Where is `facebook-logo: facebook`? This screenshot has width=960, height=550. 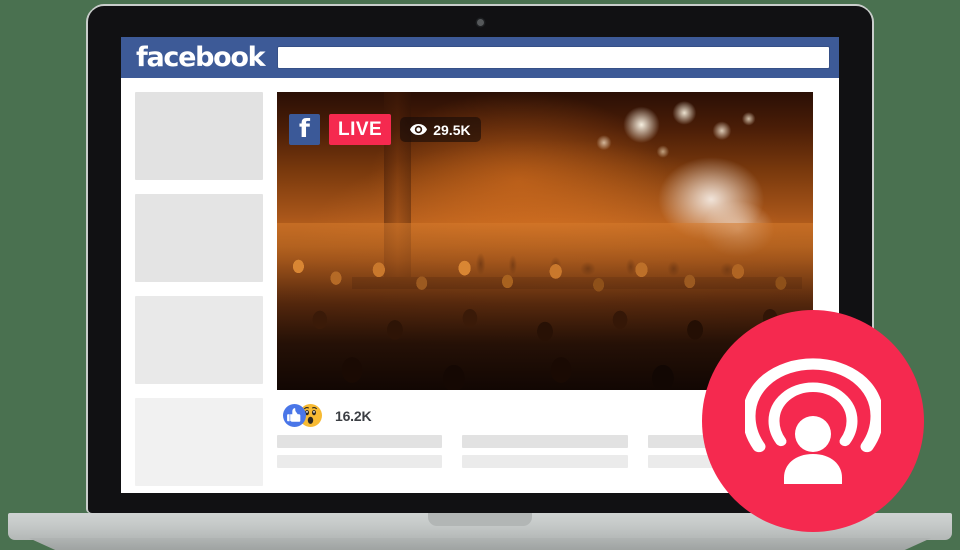 facebook-logo: facebook is located at coordinates (201, 57).